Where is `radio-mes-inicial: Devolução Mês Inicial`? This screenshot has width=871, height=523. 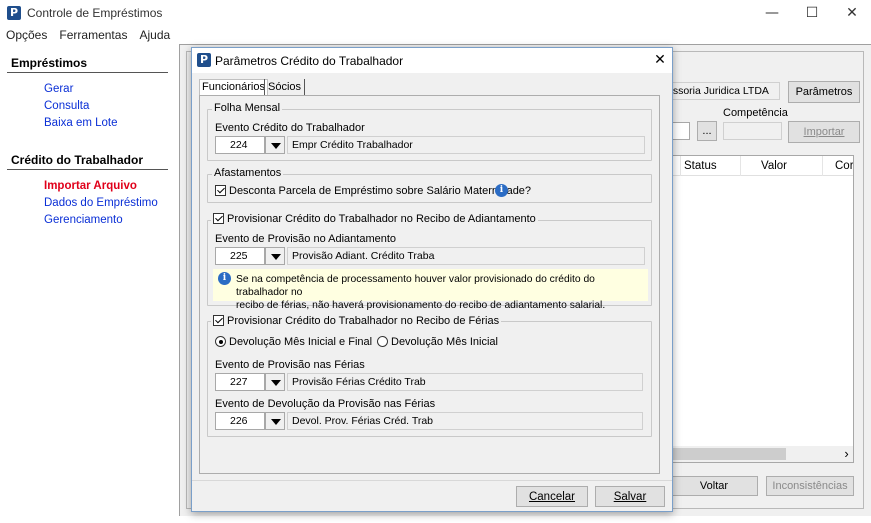
radio-mes-inicial: Devolução Mês Inicial is located at coordinates (437, 342).